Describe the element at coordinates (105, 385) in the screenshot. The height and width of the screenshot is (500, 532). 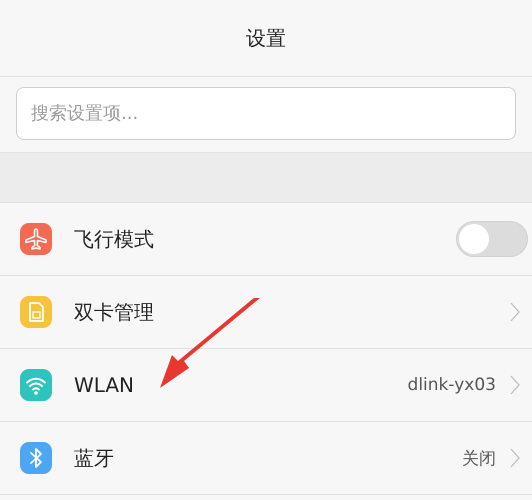
I see `setting-label: WLAN` at that location.